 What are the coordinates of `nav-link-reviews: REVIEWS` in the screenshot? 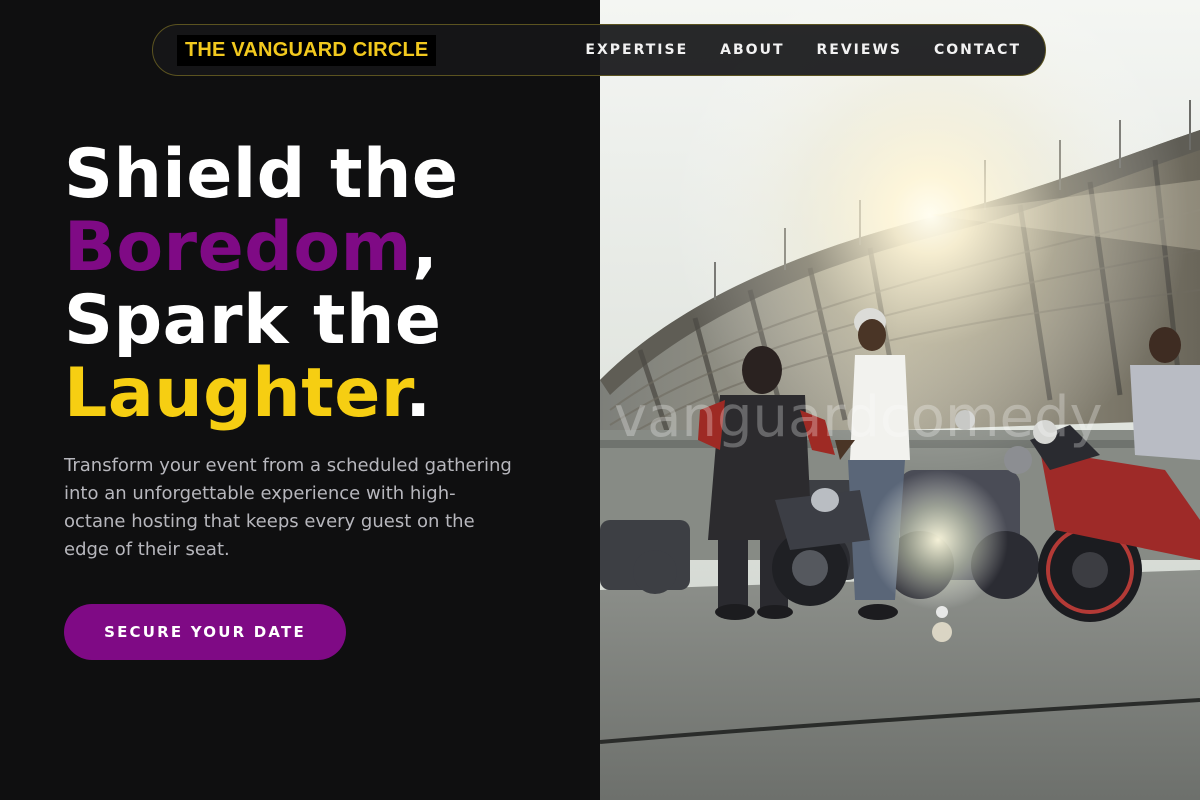 It's located at (859, 50).